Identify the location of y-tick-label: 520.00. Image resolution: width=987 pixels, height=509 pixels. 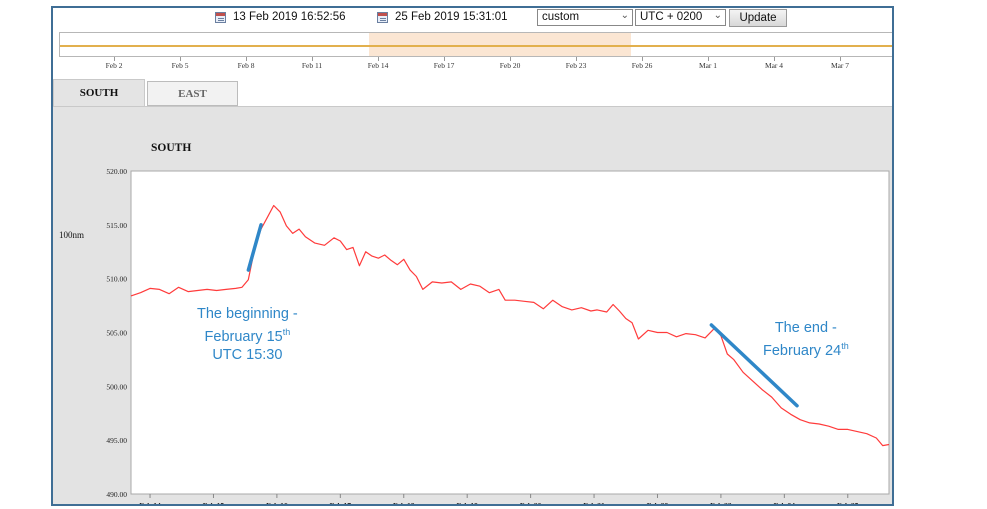
(116, 171).